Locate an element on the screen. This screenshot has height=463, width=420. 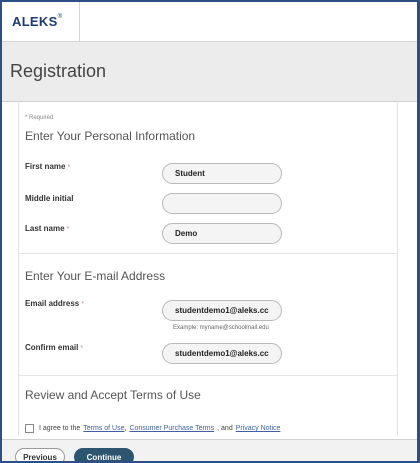
continue-button: Continue is located at coordinates (104, 454).